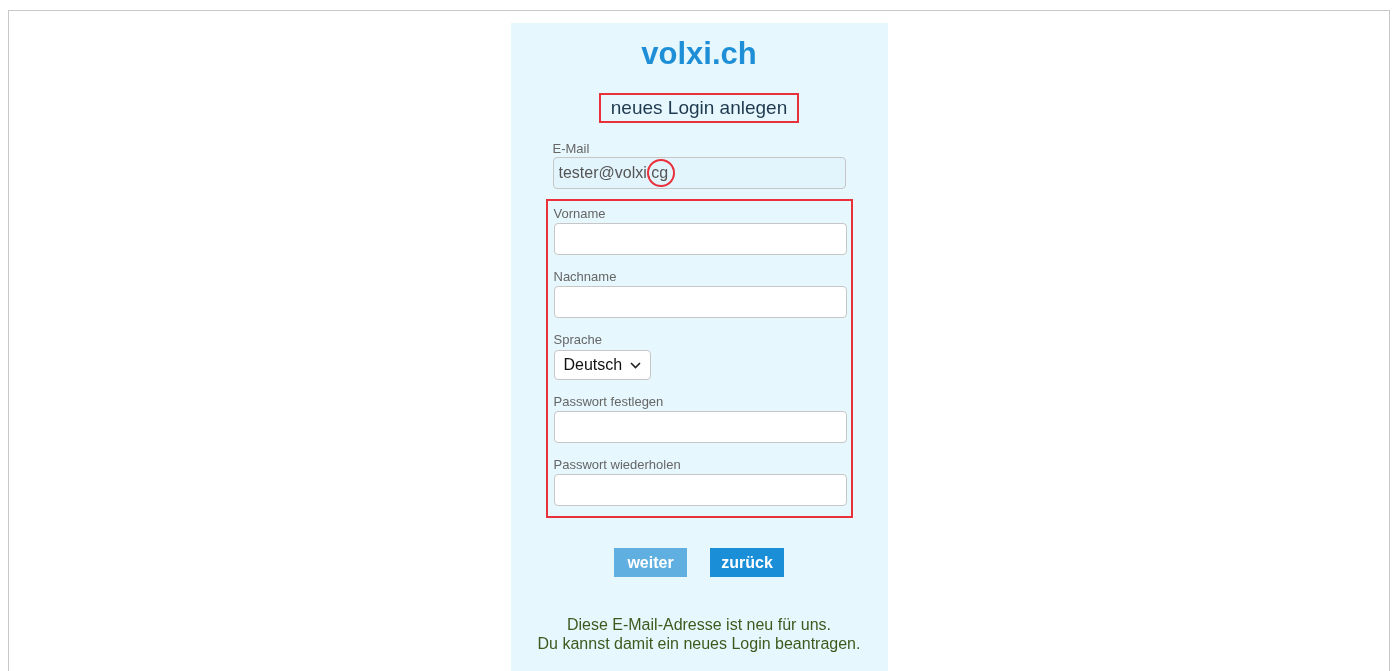 The image size is (1392, 671). I want to click on site-title: volxi.ch, so click(699, 54).